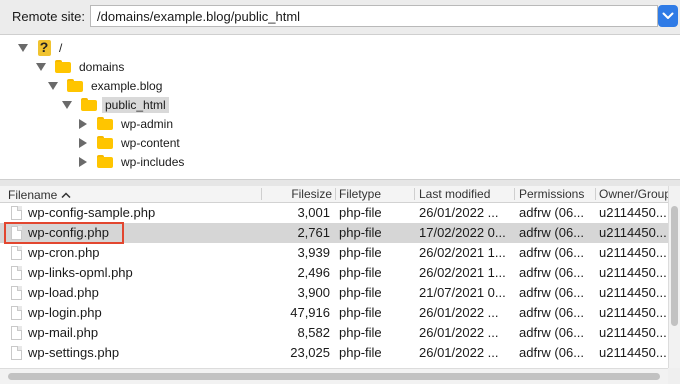  What do you see at coordinates (64, 252) in the screenshot?
I see `cell-filename: wp-cron.php` at bounding box center [64, 252].